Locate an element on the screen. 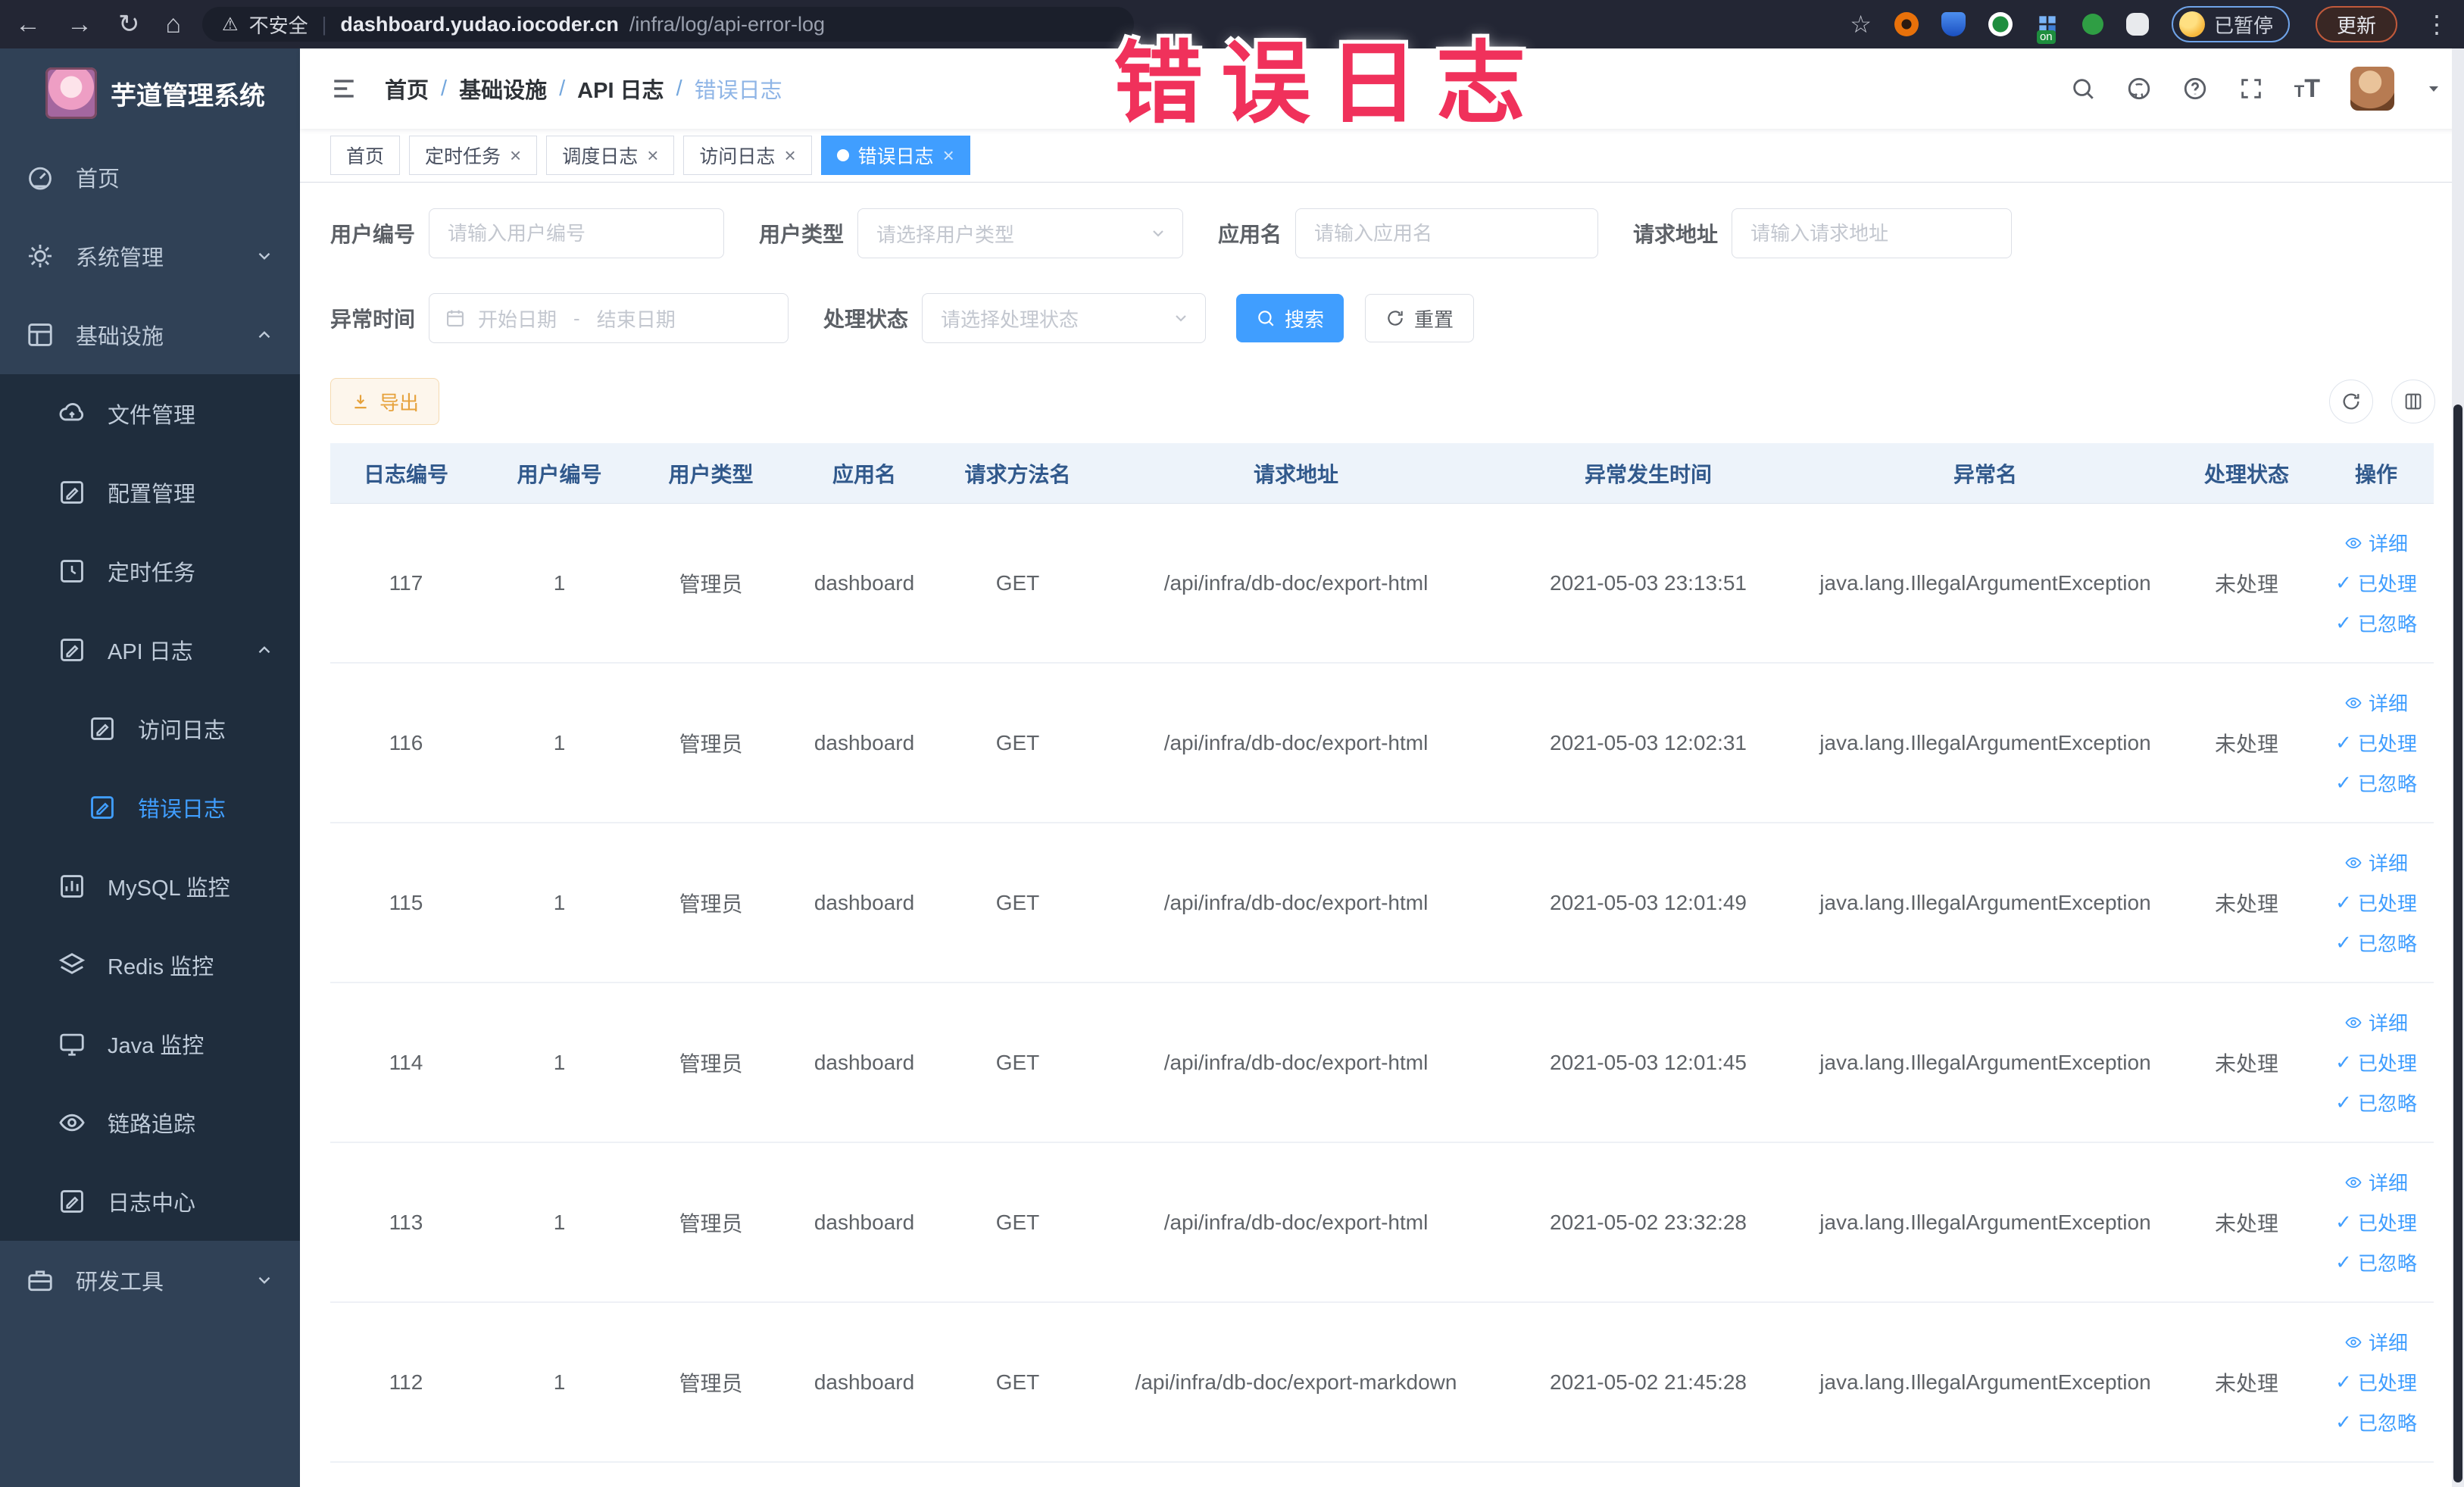 Image resolution: width=2464 pixels, height=1487 pixels. tab-error-log: 错误日志 × is located at coordinates (895, 155).